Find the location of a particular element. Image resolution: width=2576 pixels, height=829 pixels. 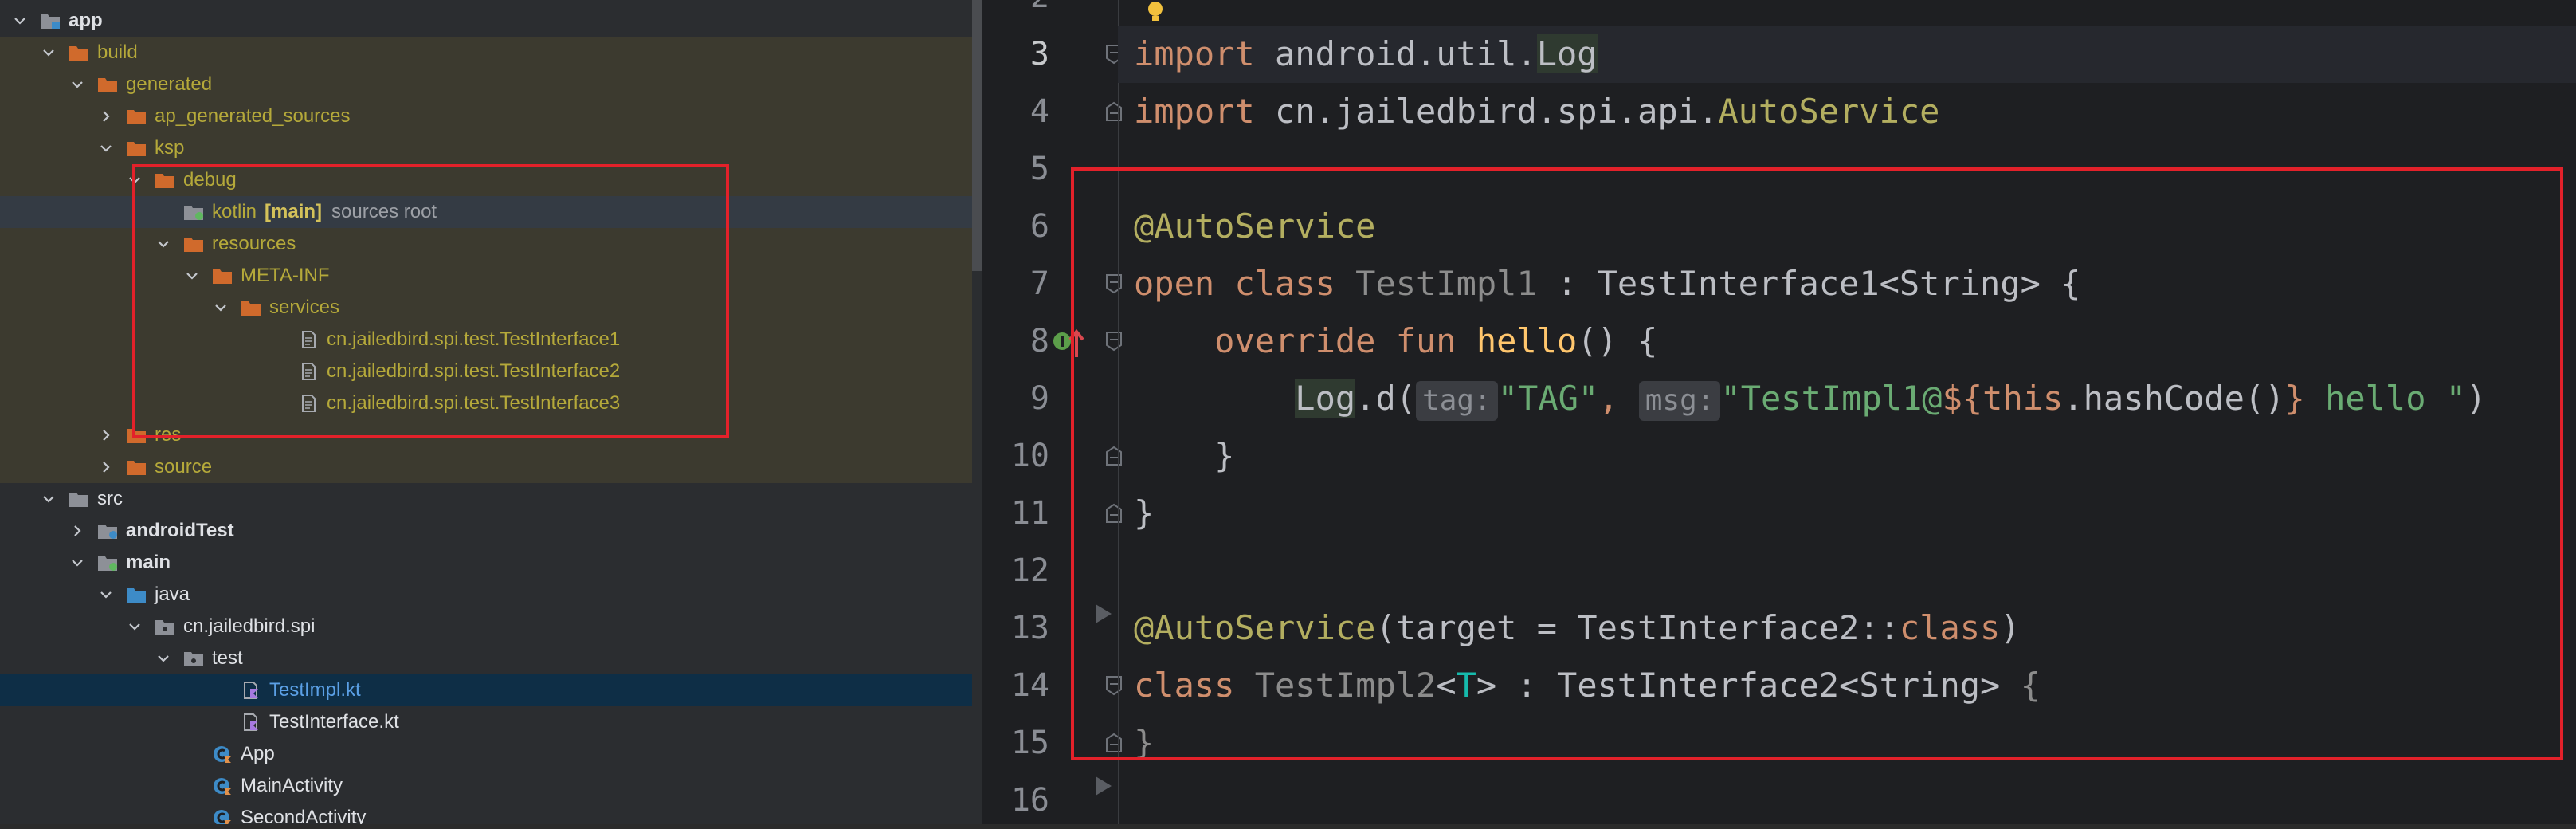

tree-row-cn-jailedbird-spi-test-testinterface2: cn.jailedbird.spi.test.TestInterface2 is located at coordinates (486, 371).